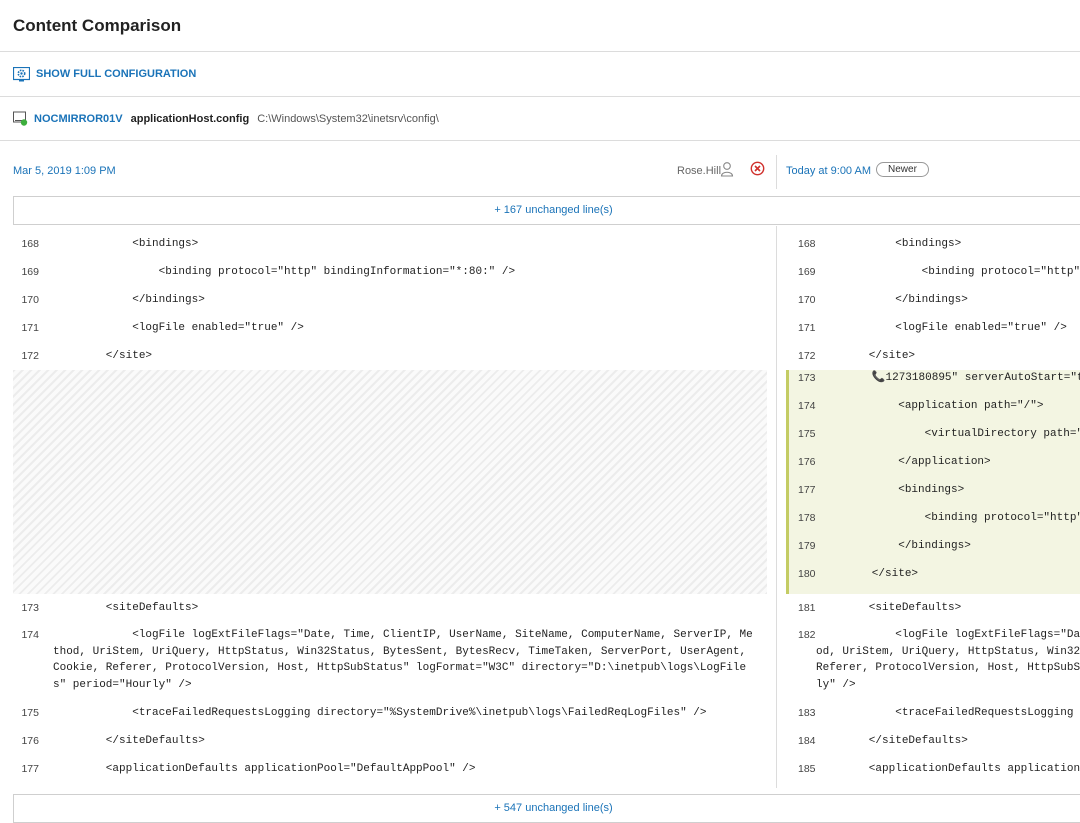 This screenshot has height=823, width=1080. What do you see at coordinates (905, 462) in the screenshot?
I see `code-line: </application>` at bounding box center [905, 462].